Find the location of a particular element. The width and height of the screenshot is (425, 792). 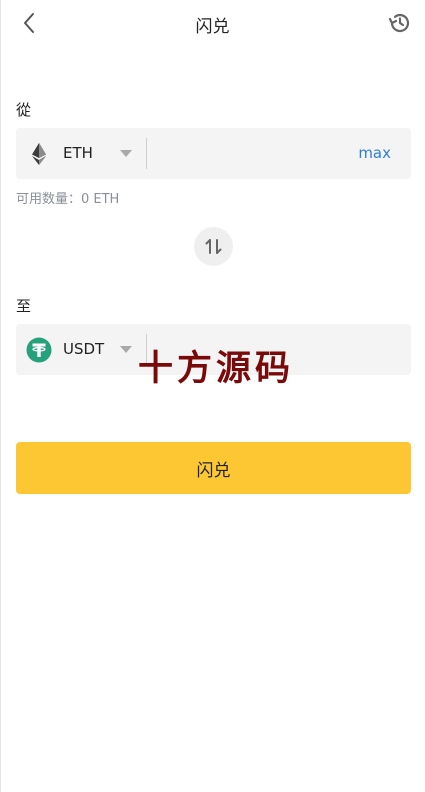

ethereum-icon is located at coordinates (39, 154).